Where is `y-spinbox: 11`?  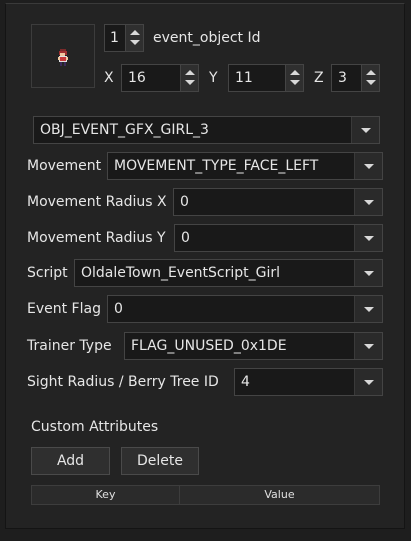
y-spinbox: 11 is located at coordinates (266, 78).